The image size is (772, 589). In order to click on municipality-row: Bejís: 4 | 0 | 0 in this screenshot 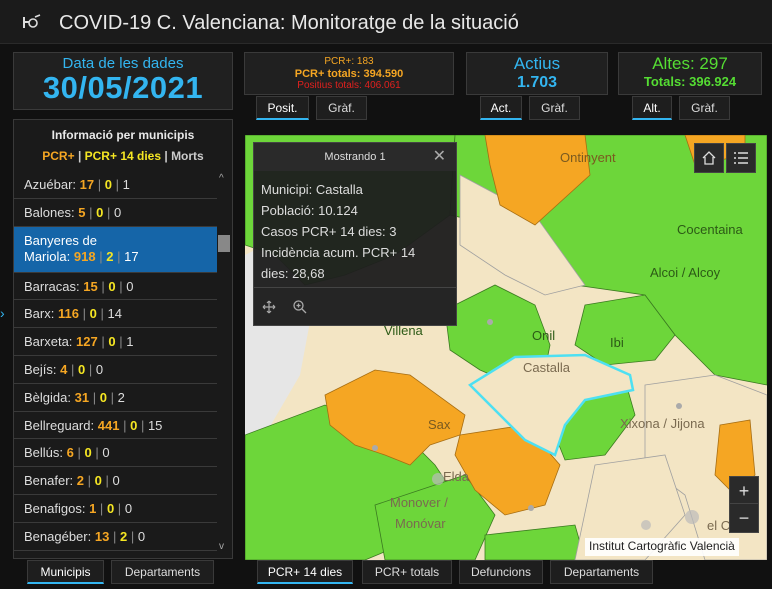, I will do `click(115, 370)`.